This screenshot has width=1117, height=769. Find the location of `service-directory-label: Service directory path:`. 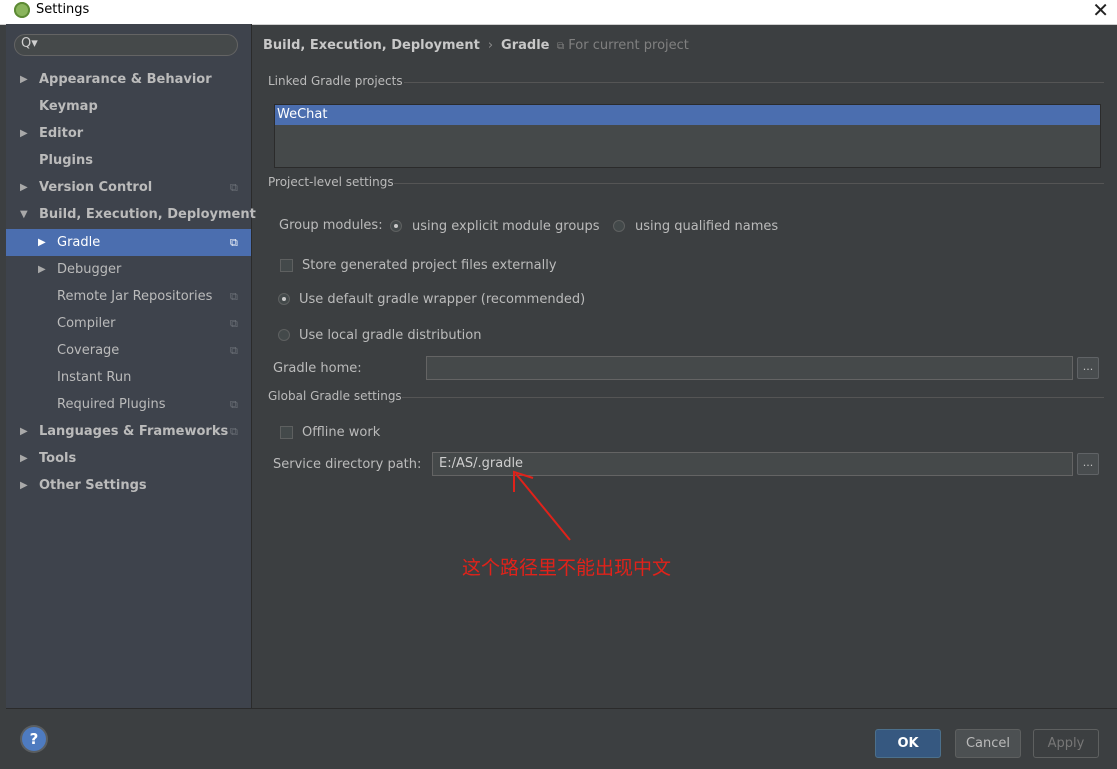

service-directory-label: Service directory path: is located at coordinates (347, 464).